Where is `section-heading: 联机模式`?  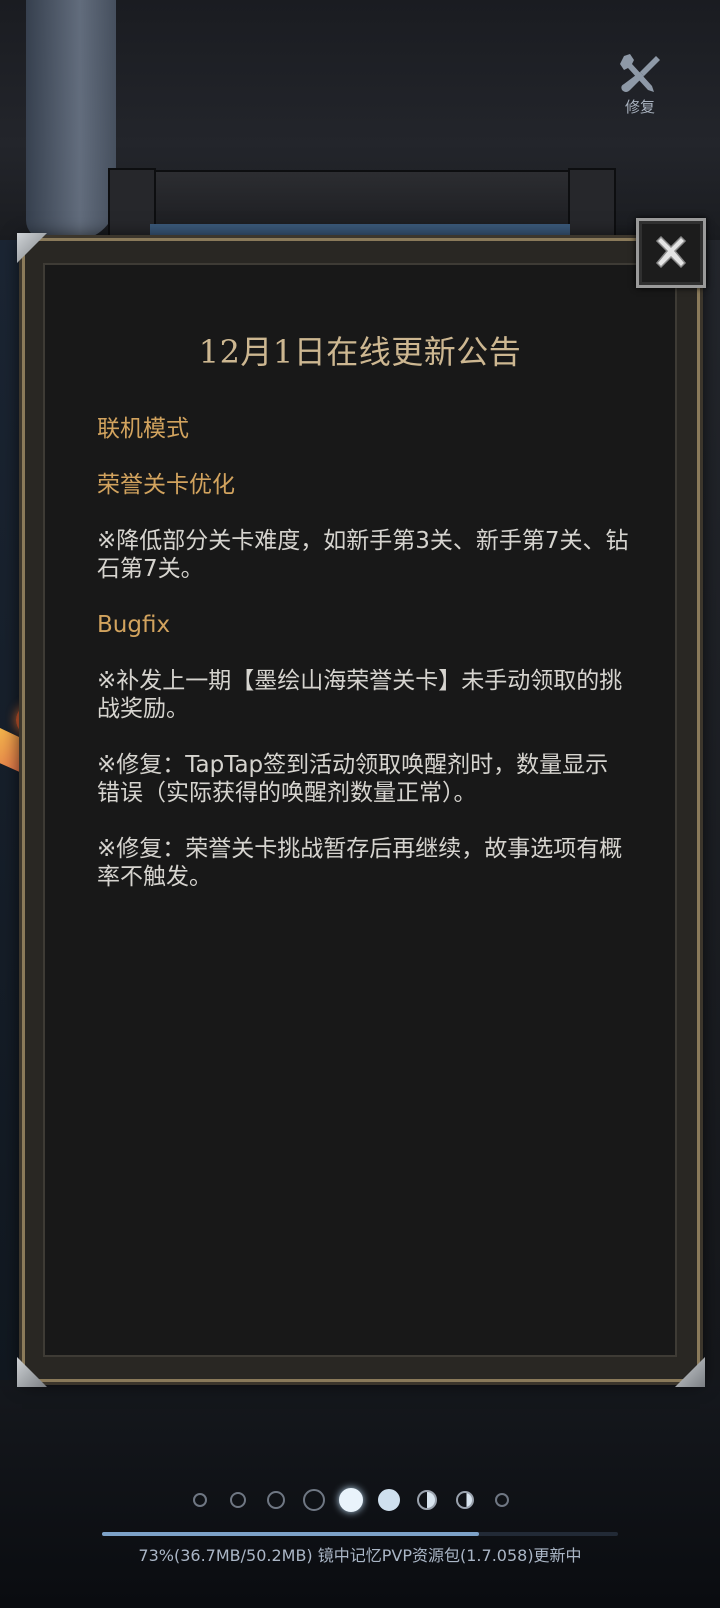
section-heading: 联机模式 is located at coordinates (143, 429).